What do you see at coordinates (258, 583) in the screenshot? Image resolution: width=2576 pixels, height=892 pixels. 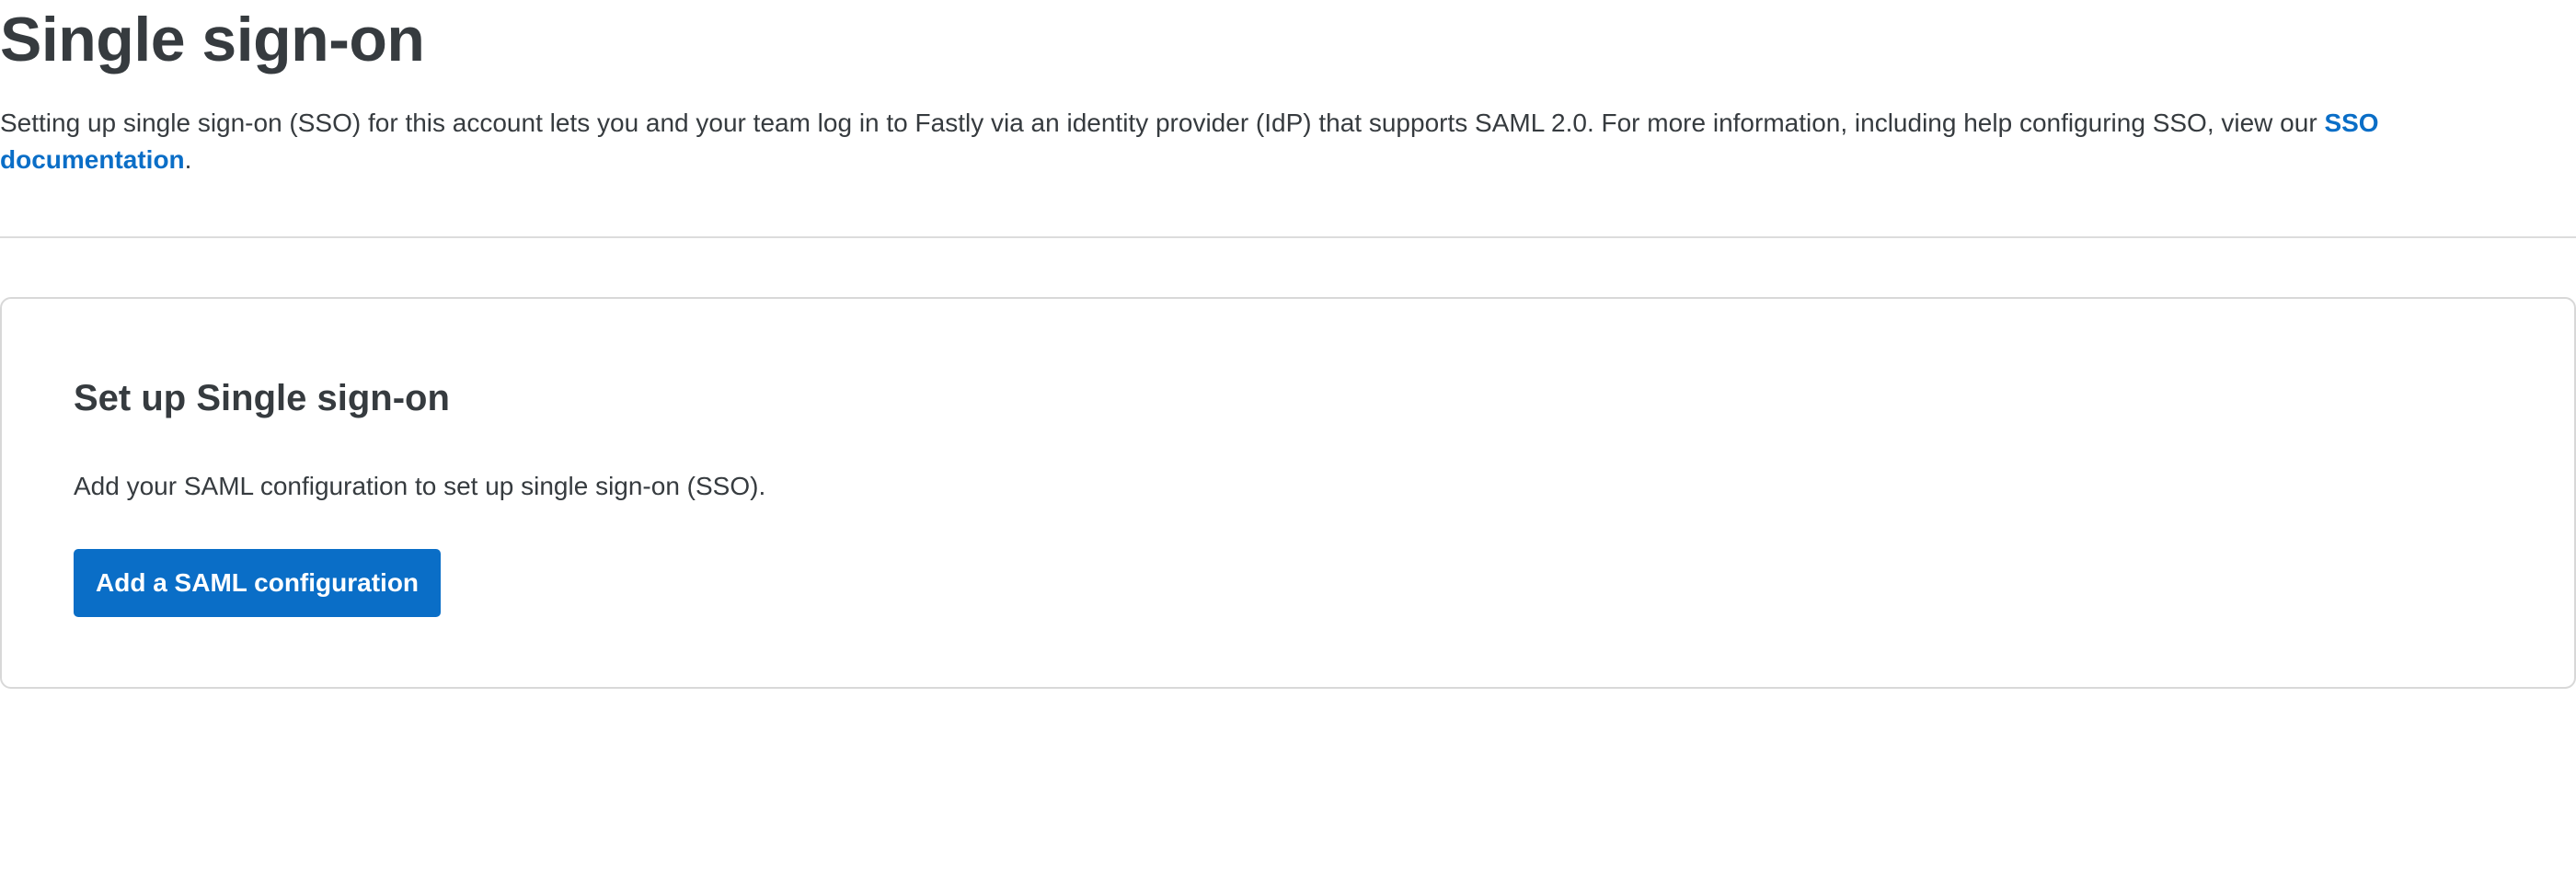 I see `add-saml-configuration-button: Add a SAML configuration` at bounding box center [258, 583].